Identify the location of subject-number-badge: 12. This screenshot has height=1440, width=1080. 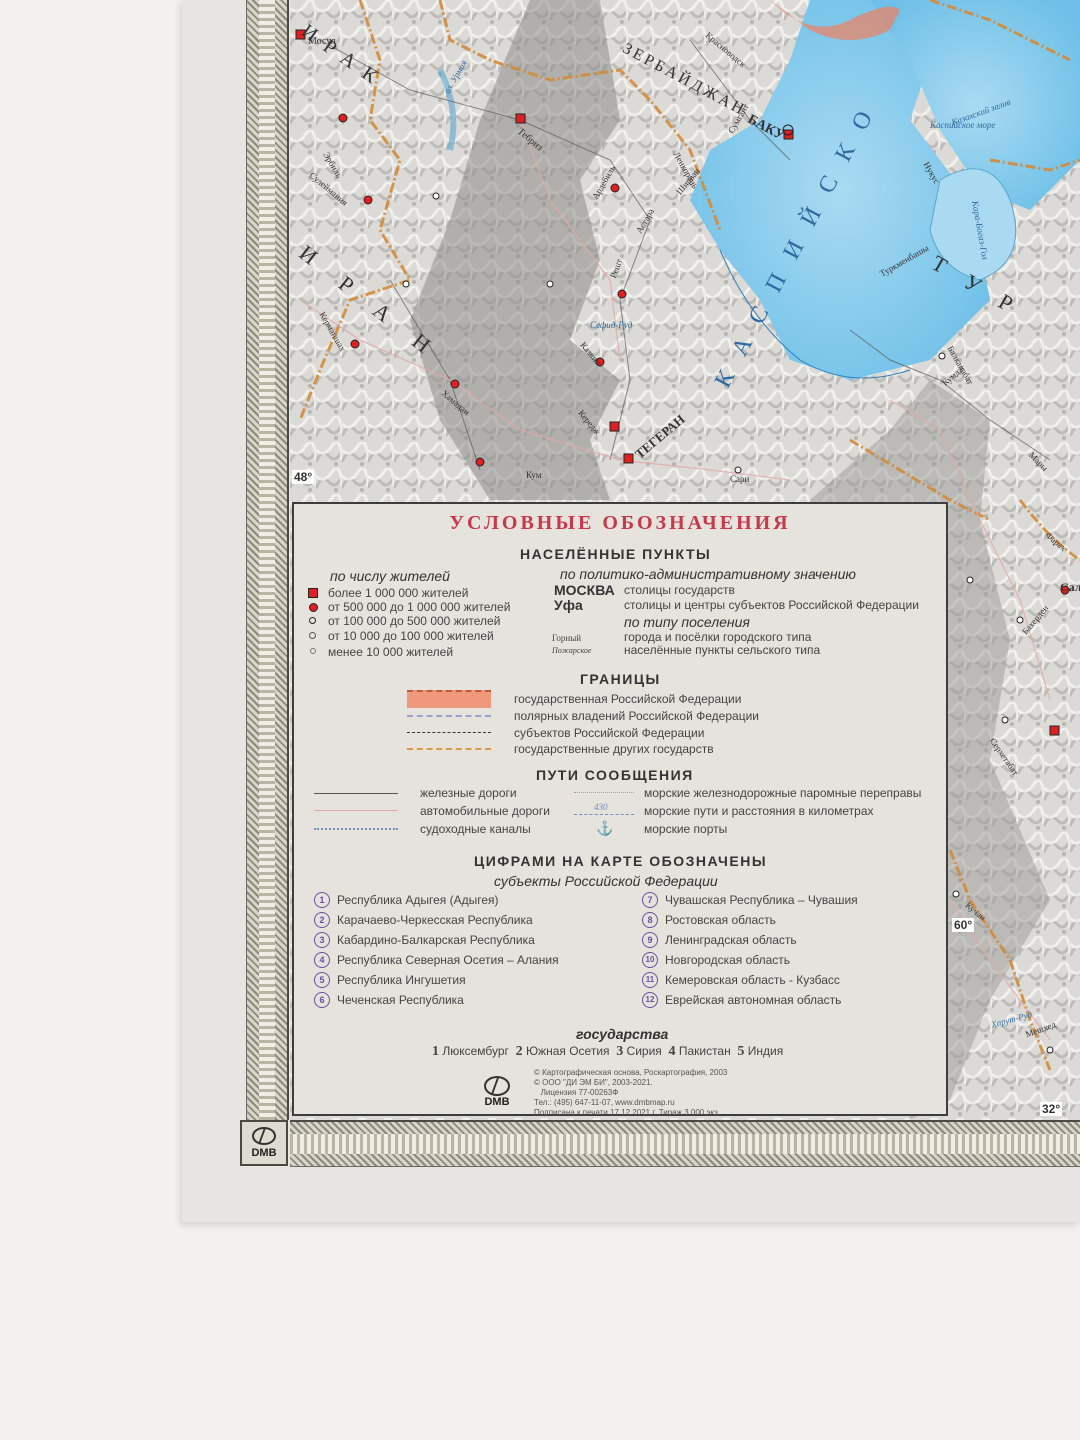
(650, 1000).